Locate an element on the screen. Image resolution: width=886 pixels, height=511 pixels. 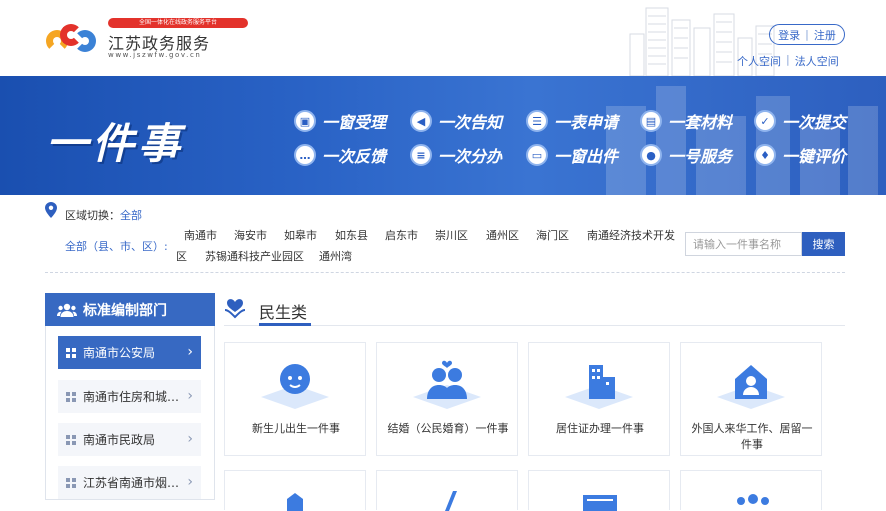
banner-title: 一件事 is located at coordinates (115, 143).